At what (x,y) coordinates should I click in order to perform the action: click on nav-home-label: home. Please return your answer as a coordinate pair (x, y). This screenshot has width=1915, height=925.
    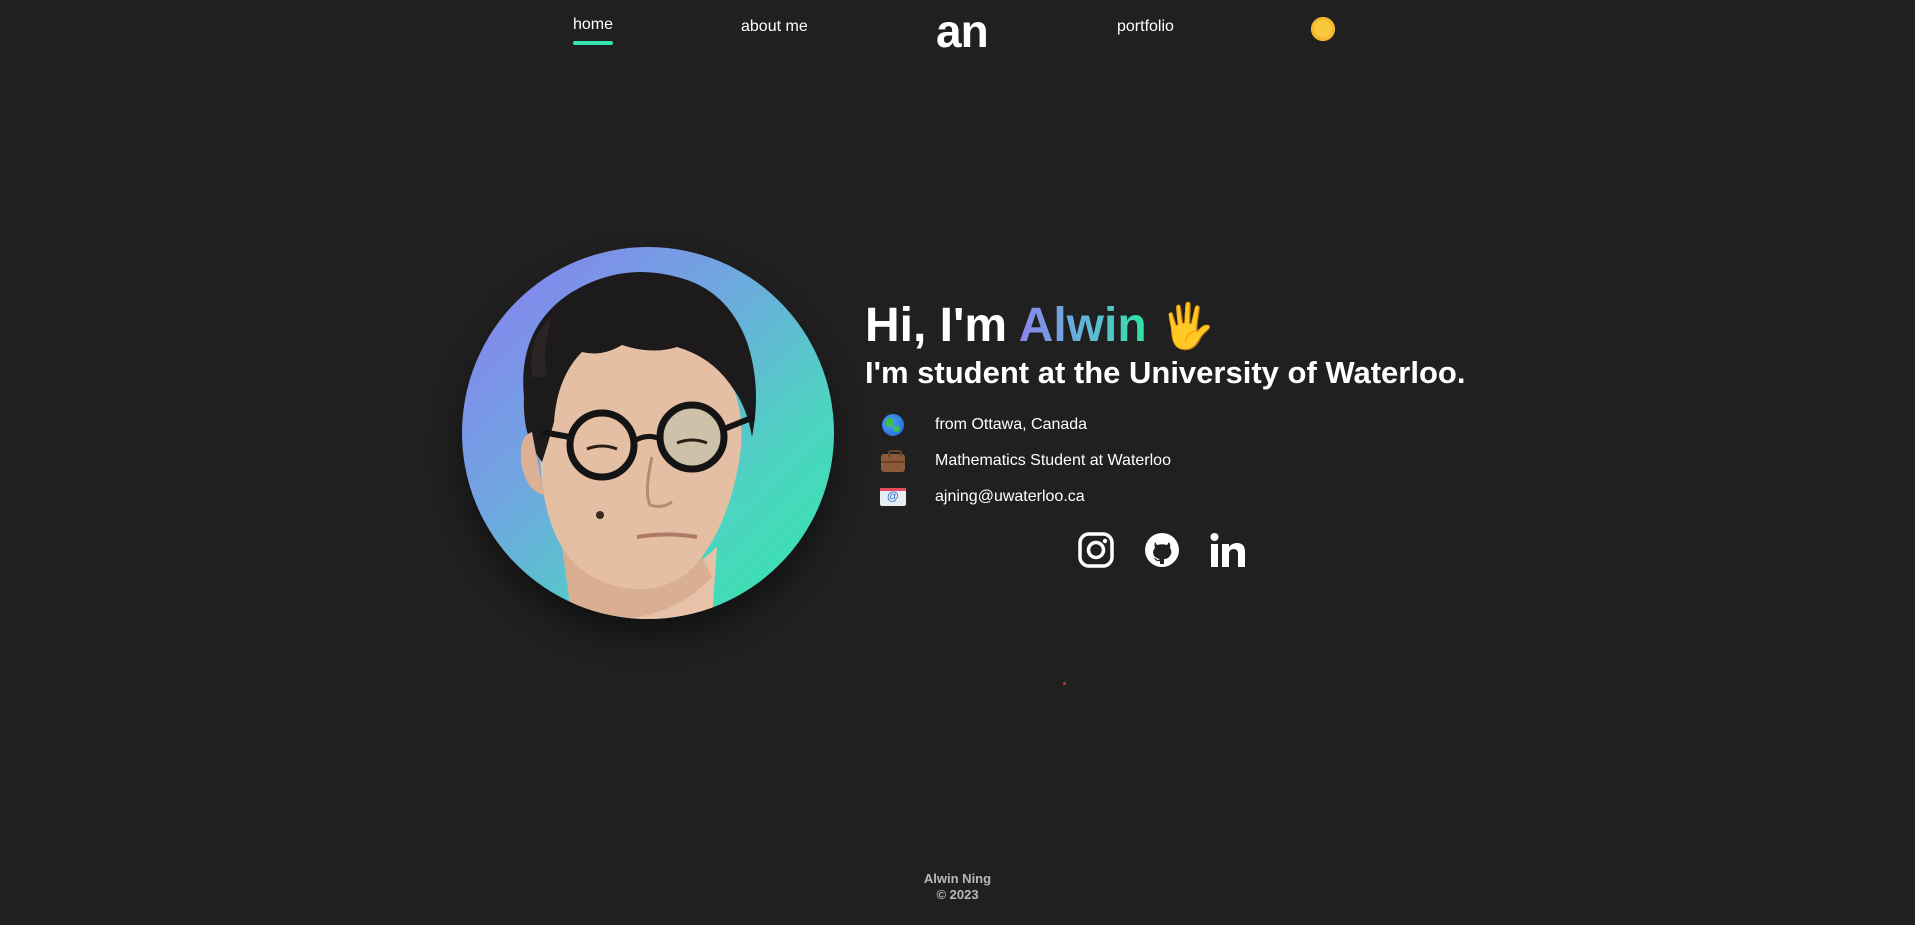
    Looking at the image, I should click on (593, 24).